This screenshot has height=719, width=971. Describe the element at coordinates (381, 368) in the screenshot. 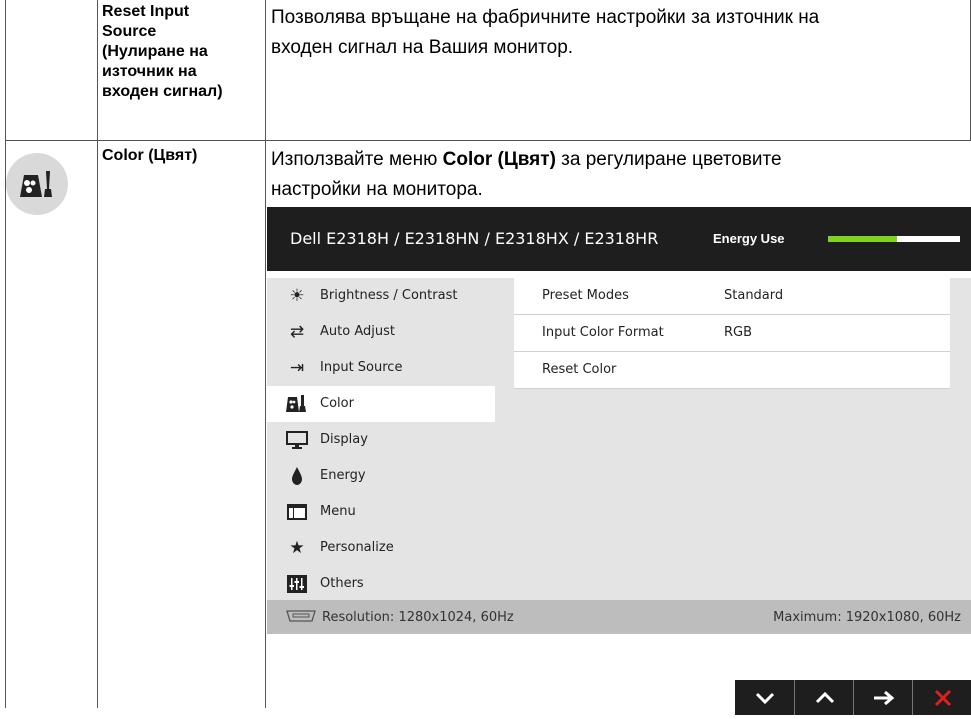

I see `menu-item-input-source: ⇥ Input Source` at that location.